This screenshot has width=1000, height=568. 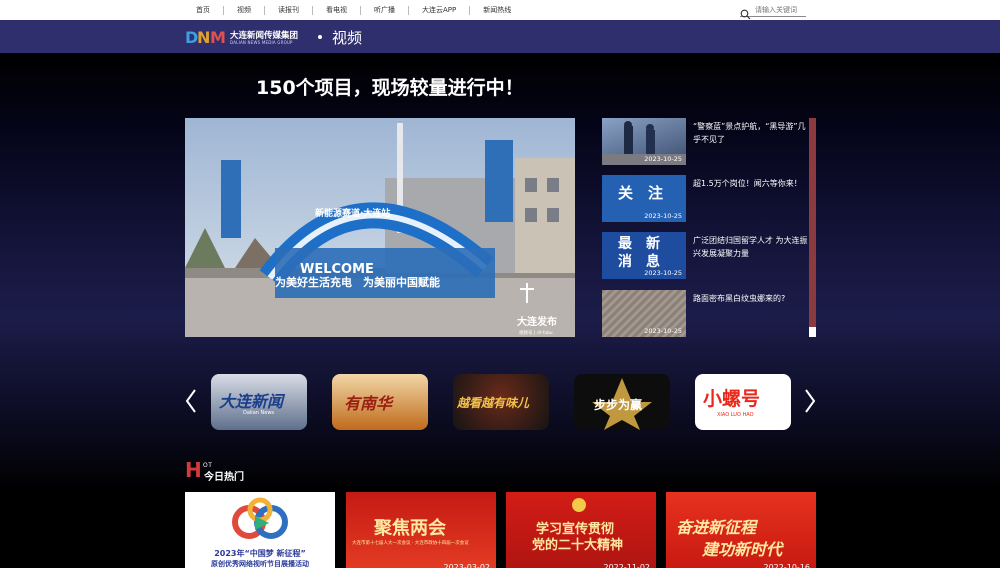 What do you see at coordinates (289, 10) in the screenshot?
I see `nav-link-newspaper: 读报刊` at bounding box center [289, 10].